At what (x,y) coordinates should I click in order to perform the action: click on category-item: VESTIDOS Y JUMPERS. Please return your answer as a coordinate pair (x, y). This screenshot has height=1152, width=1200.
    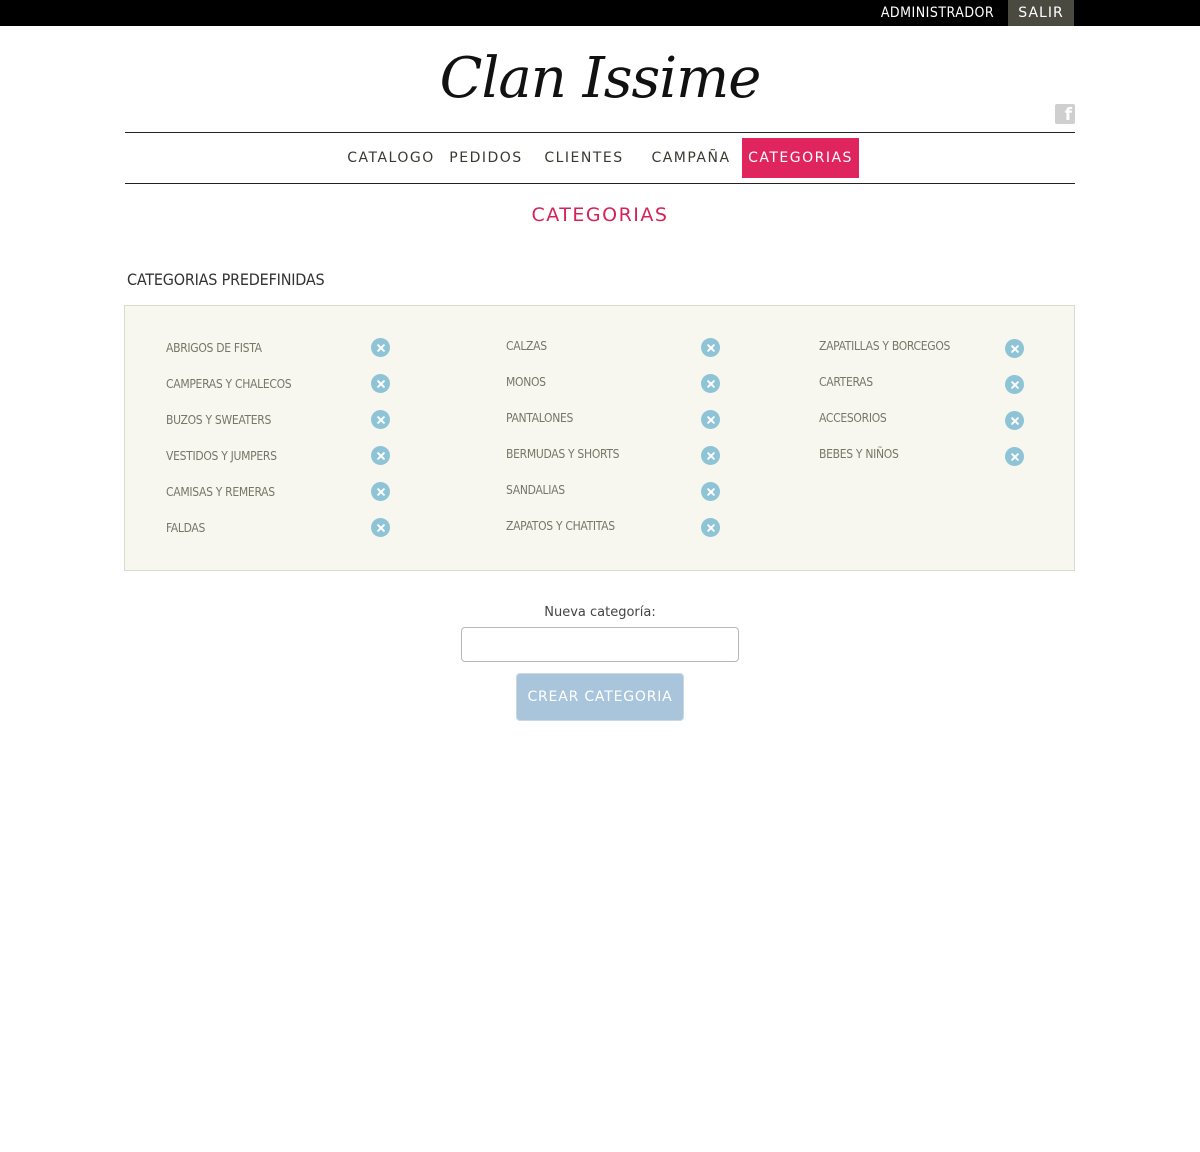
    Looking at the image, I should click on (278, 456).